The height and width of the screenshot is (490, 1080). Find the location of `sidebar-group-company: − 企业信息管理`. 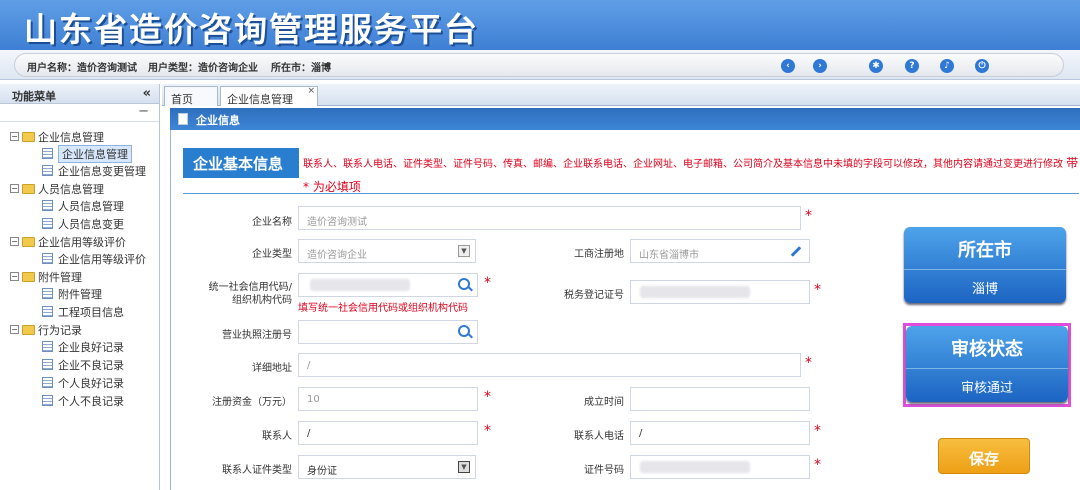

sidebar-group-company: − 企业信息管理 is located at coordinates (57, 136).